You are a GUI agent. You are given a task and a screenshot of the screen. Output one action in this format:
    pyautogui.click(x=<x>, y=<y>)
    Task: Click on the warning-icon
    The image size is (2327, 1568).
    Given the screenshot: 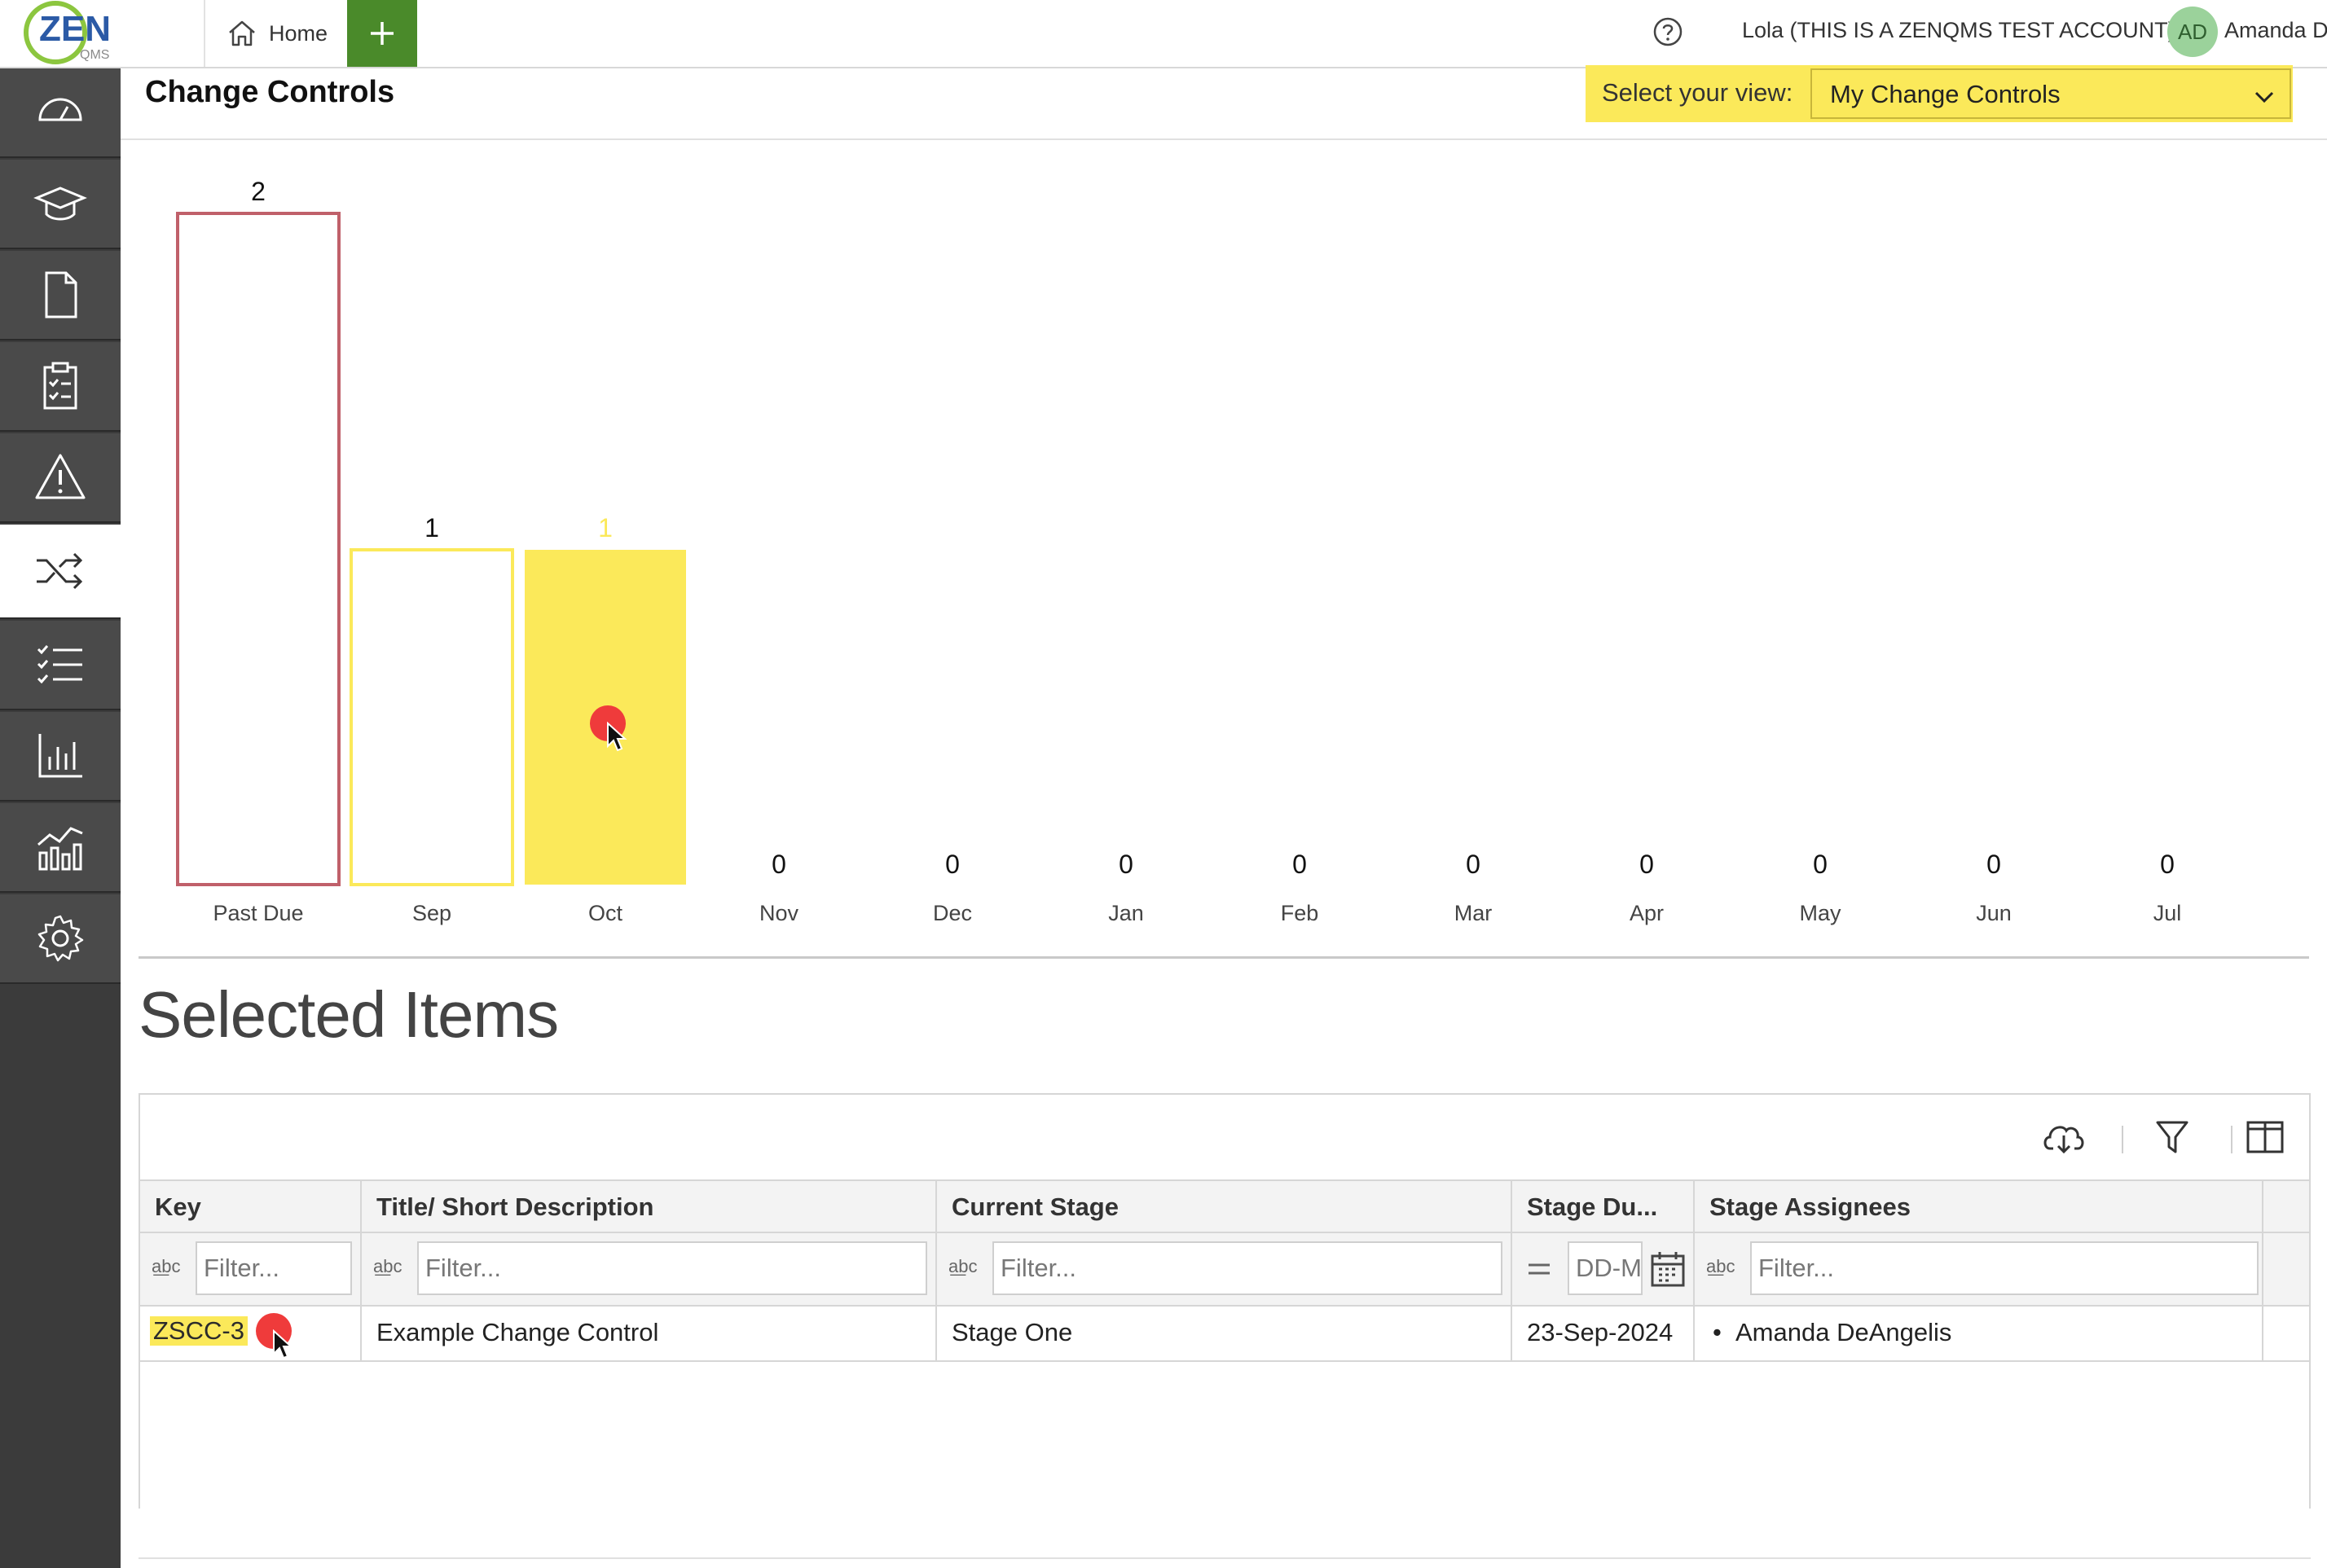 What is the action you would take?
    pyautogui.click(x=60, y=476)
    